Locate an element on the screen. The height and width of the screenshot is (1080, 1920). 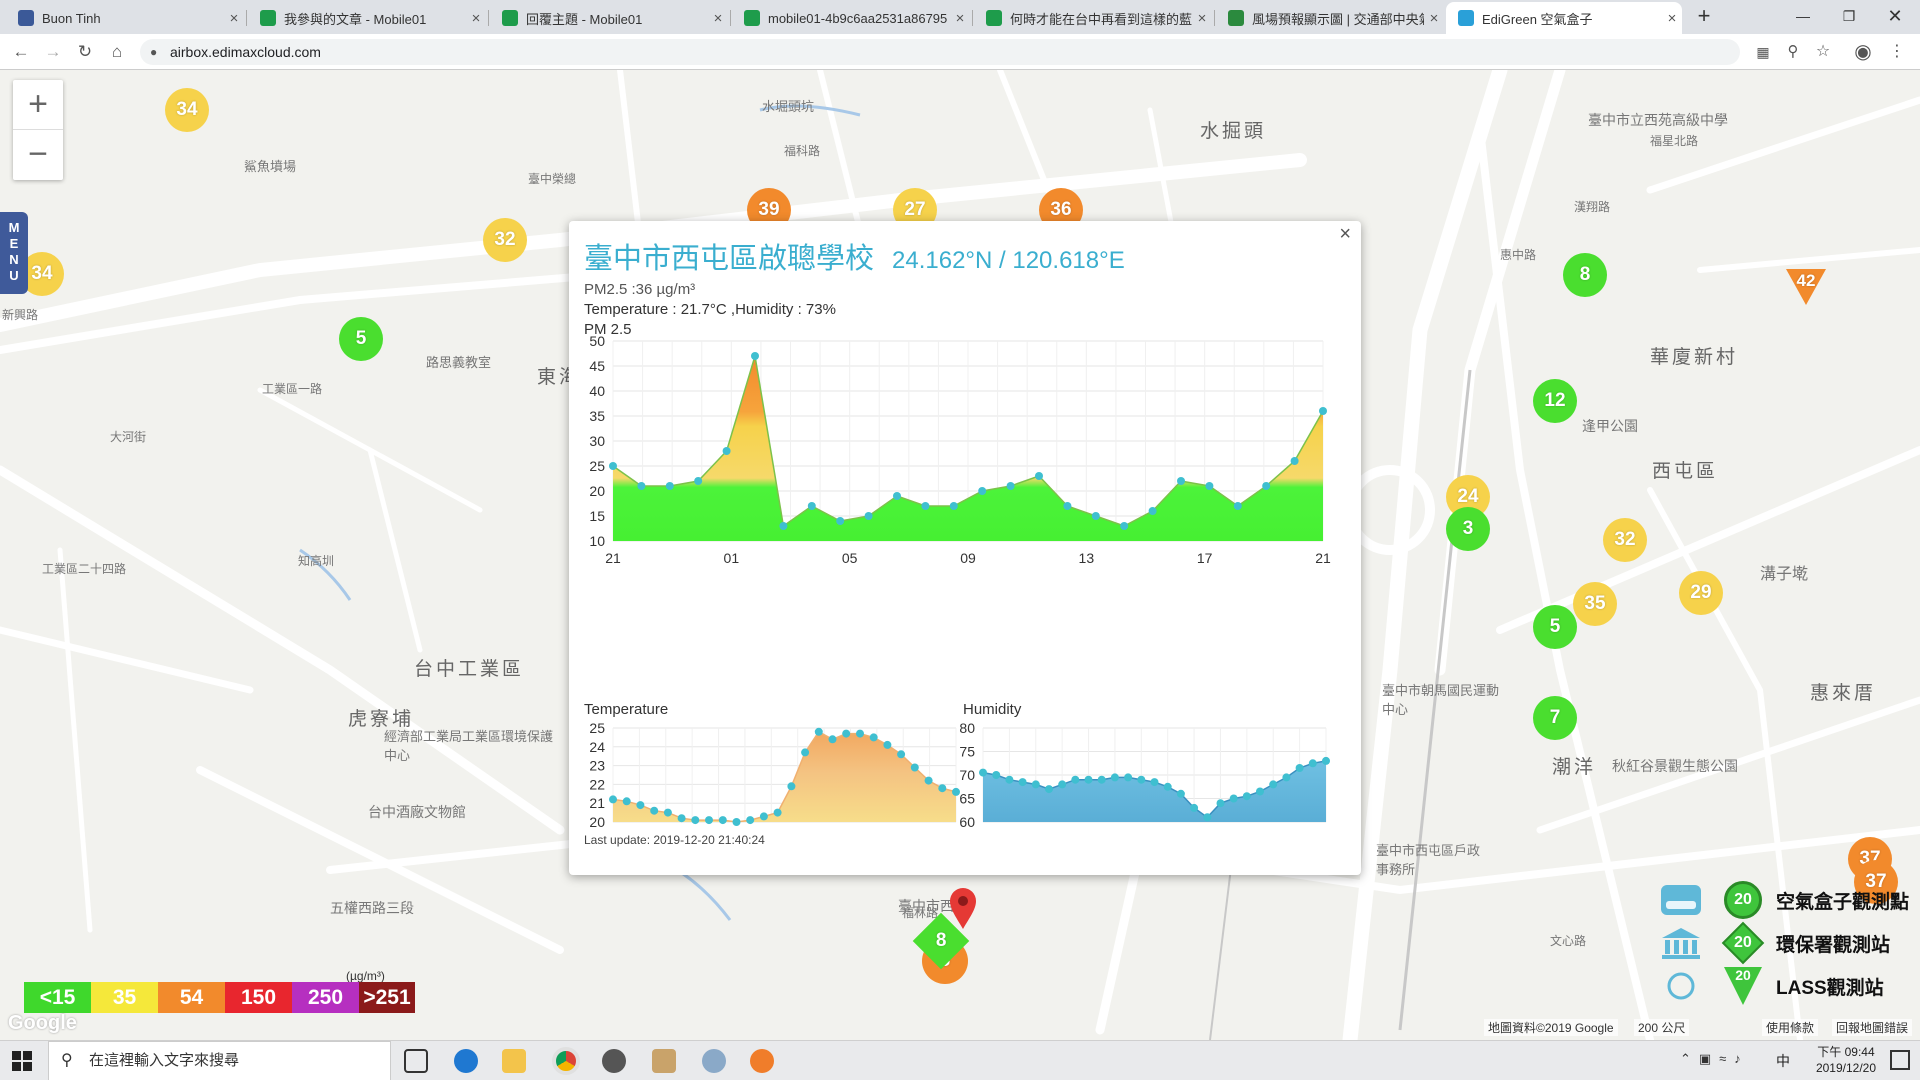
location-pin-icon is located at coordinates (963, 909).